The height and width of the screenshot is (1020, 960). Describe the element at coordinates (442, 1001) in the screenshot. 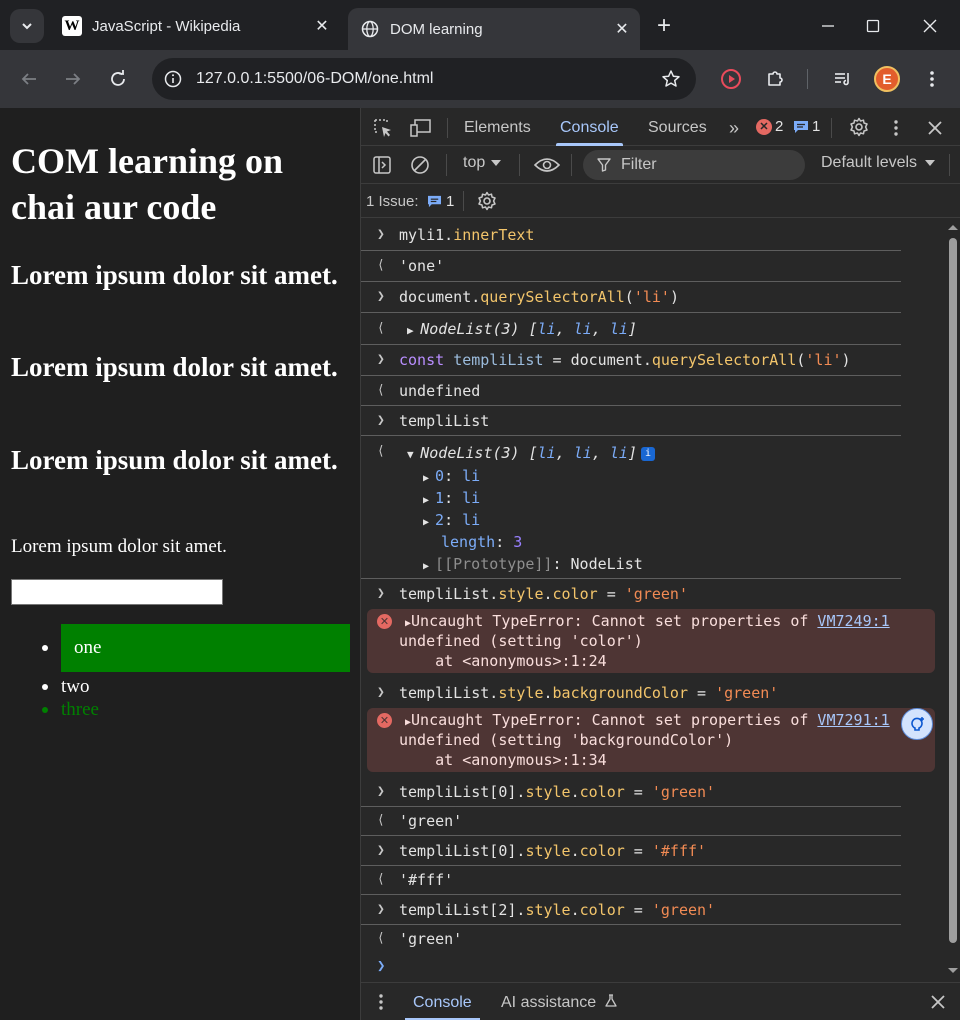

I see `drawer-tab-console: Console` at that location.